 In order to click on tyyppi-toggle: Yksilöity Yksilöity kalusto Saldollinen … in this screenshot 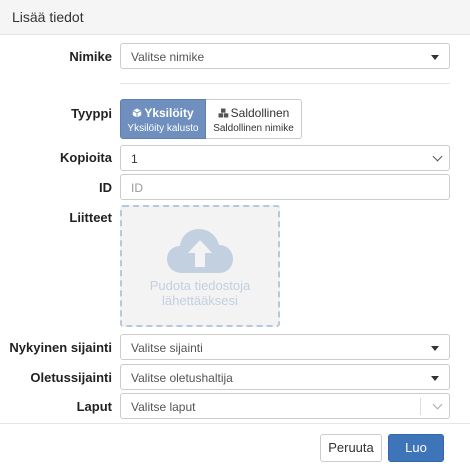, I will do `click(211, 119)`.